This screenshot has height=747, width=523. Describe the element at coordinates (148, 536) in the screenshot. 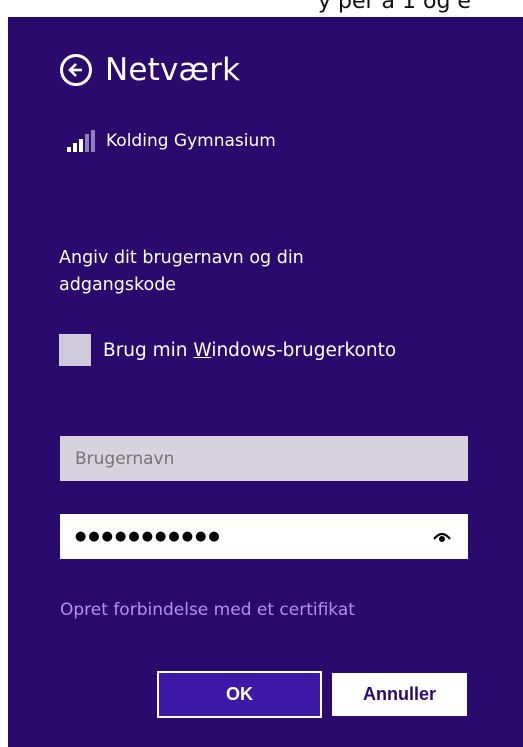

I see `password-masked-value: ●●●●●●●●●●●` at that location.